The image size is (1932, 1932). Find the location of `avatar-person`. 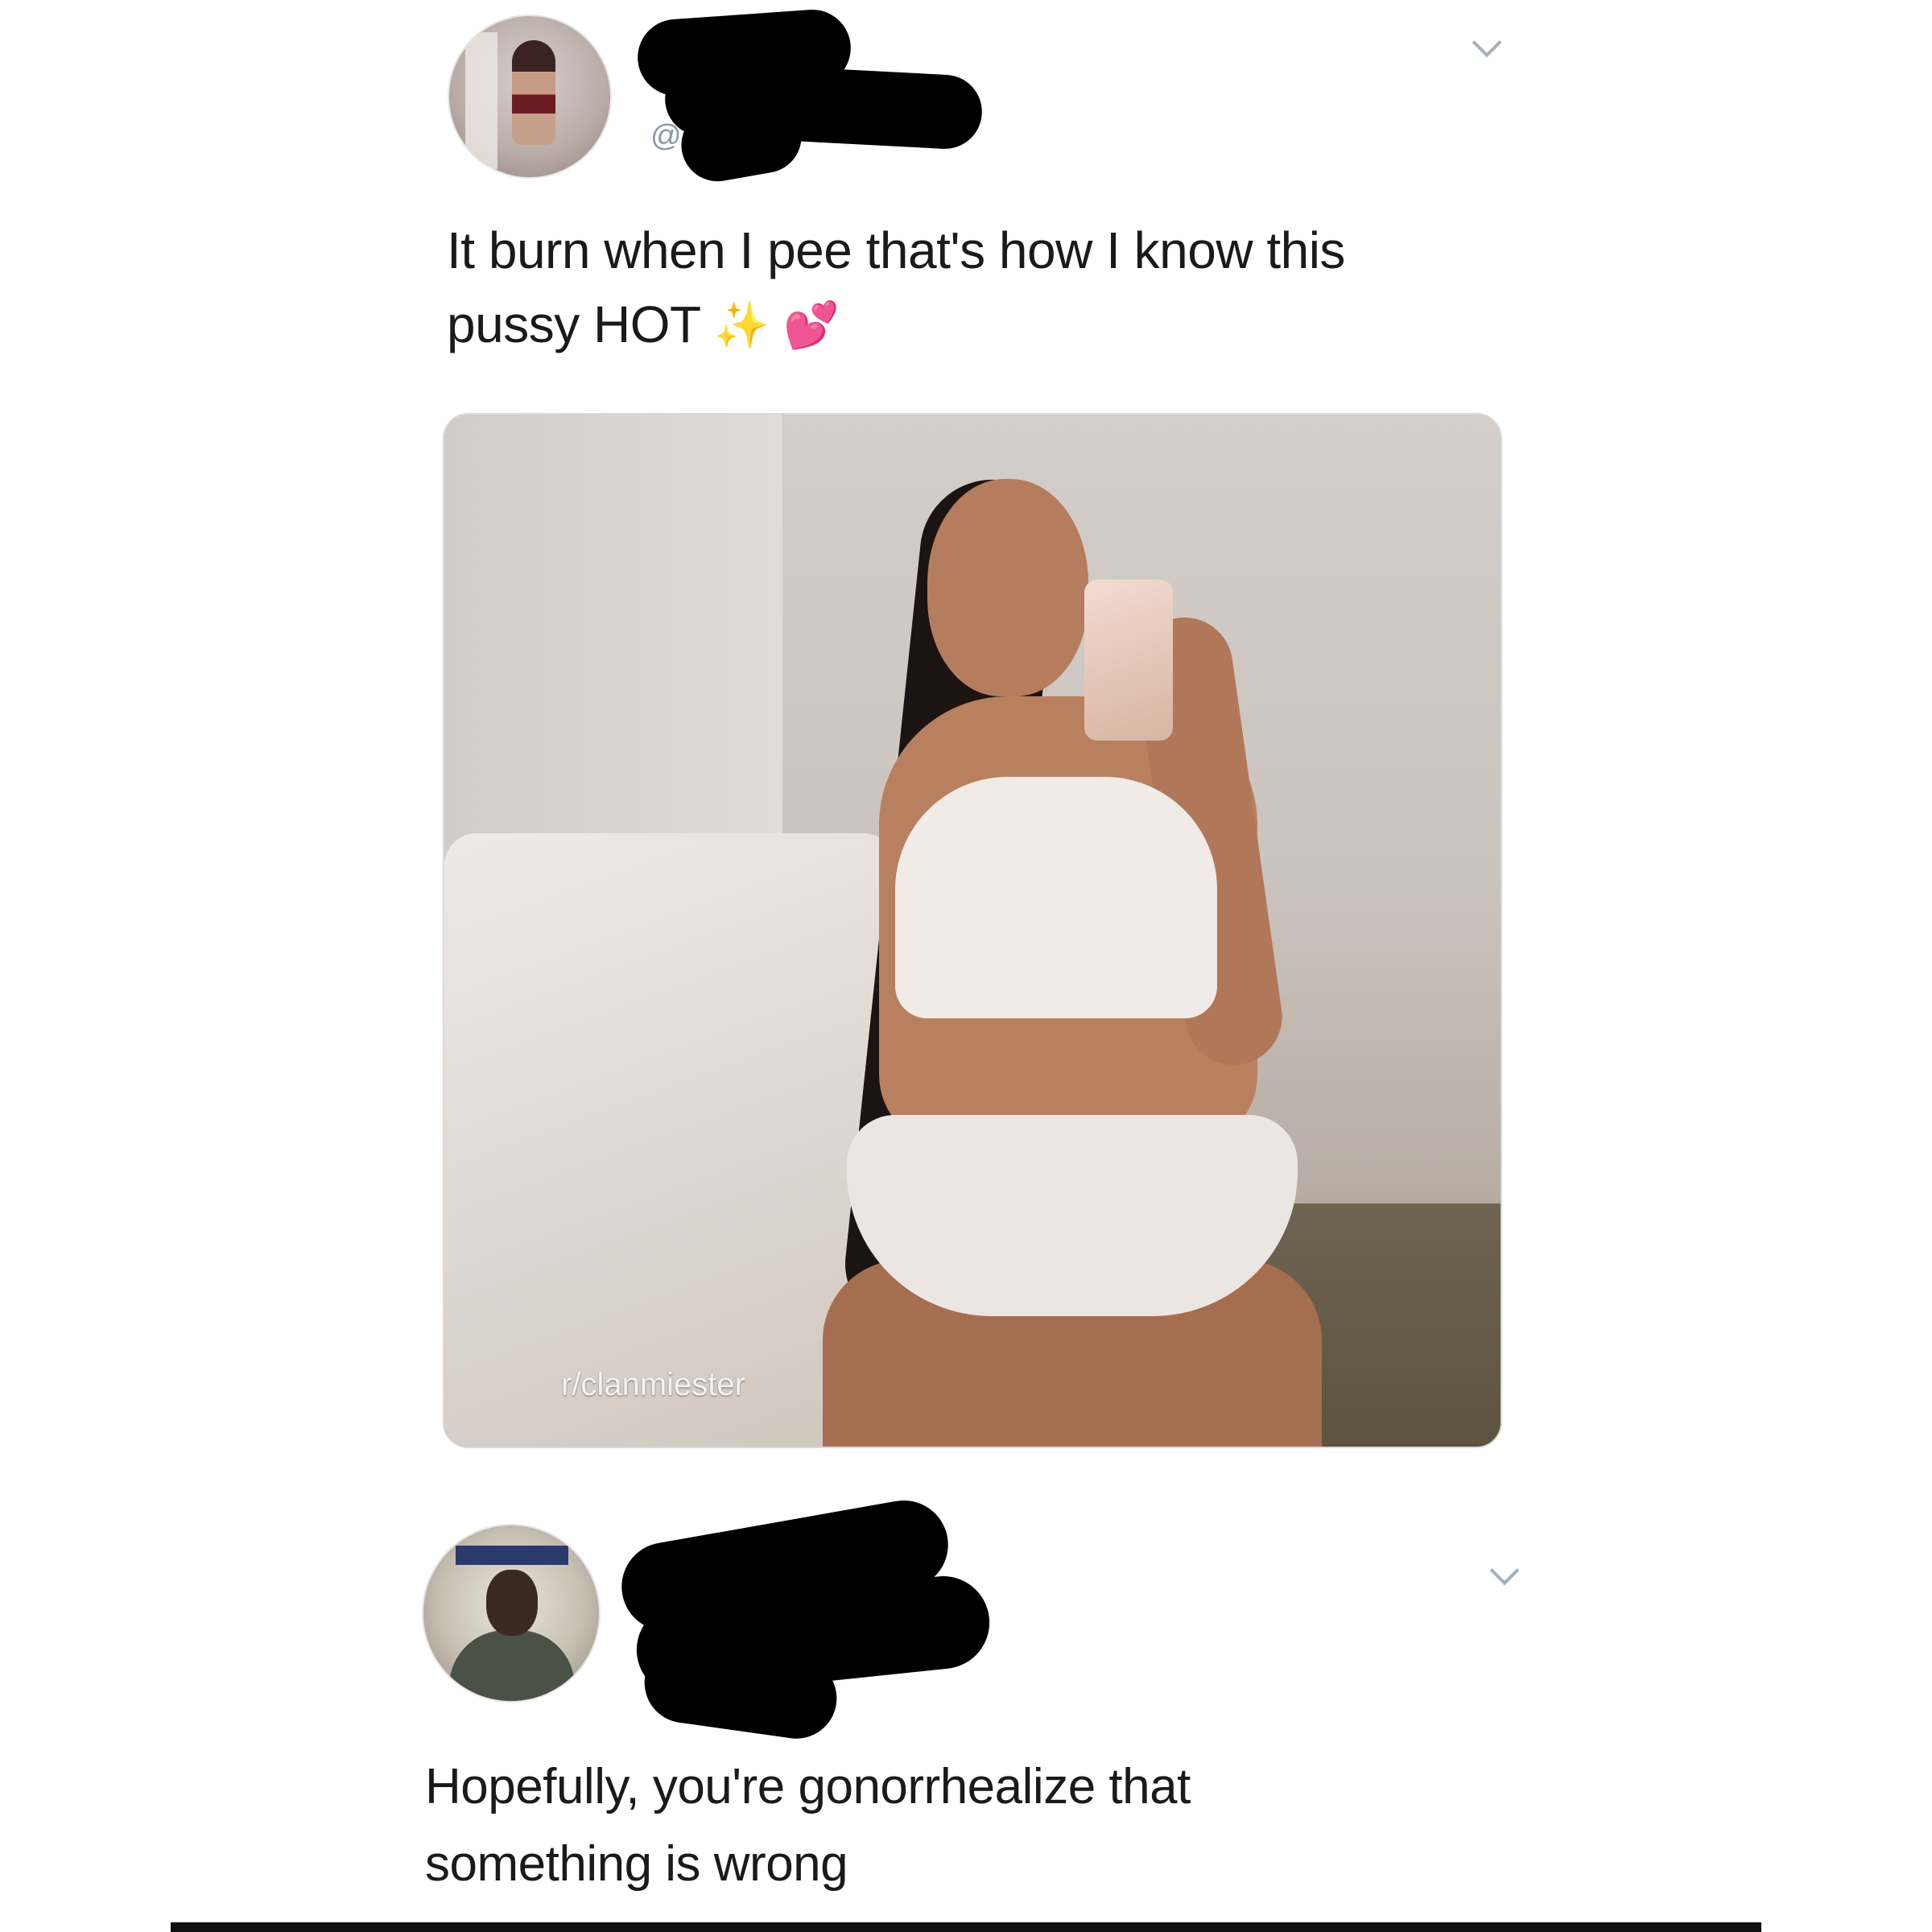

avatar-person is located at coordinates (533, 92).